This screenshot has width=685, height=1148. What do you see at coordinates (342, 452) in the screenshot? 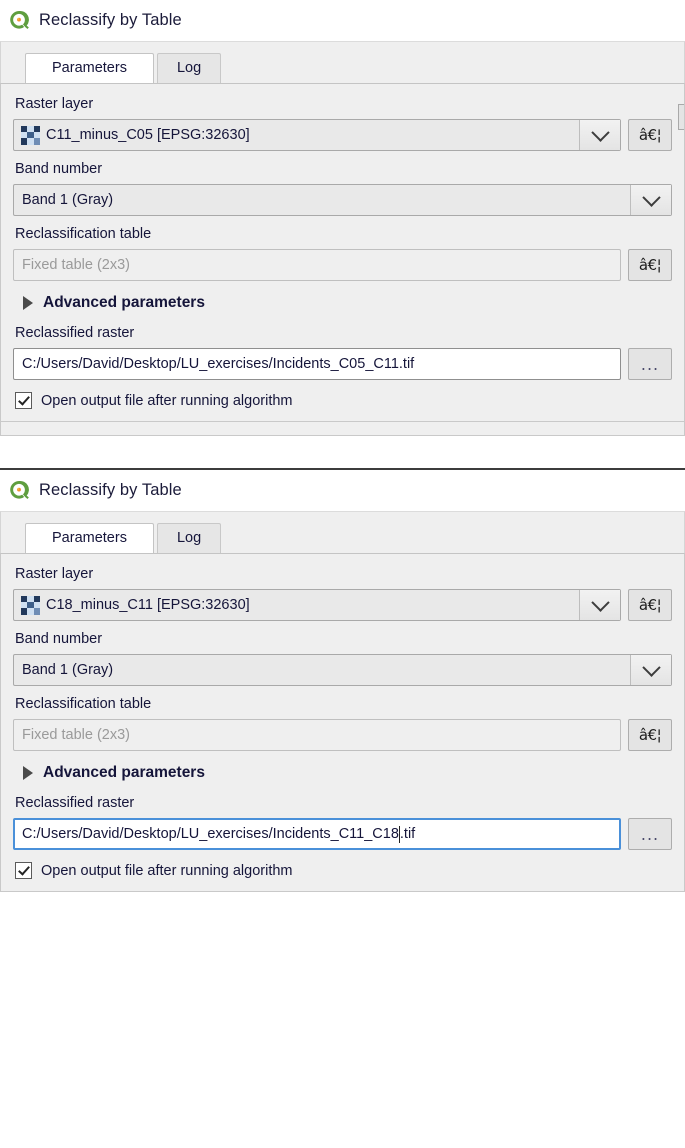
I see `dialog-separator-gap` at bounding box center [342, 452].